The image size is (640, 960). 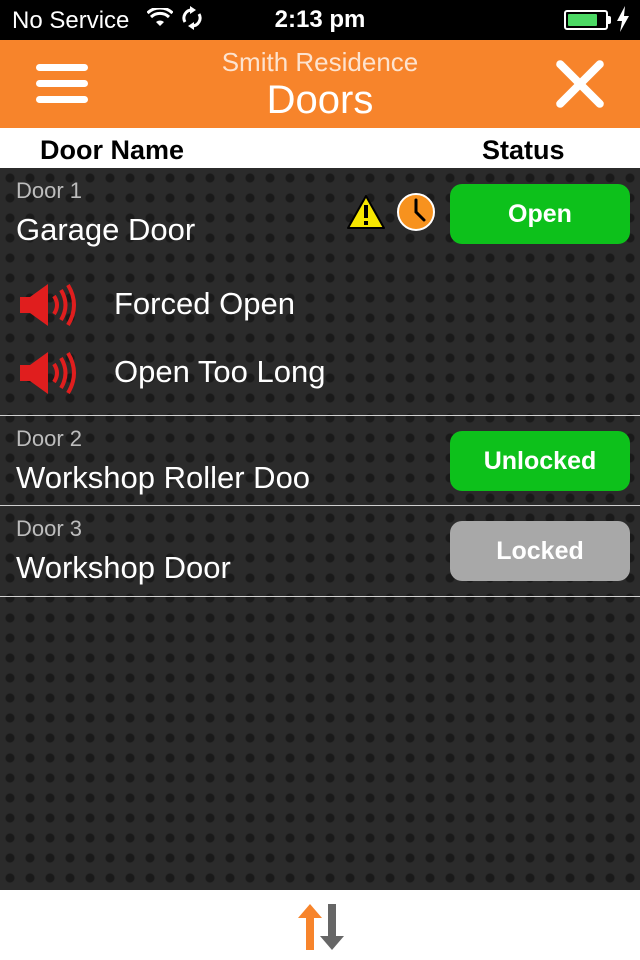 I want to click on location-subtitle: Smith Residence, so click(x=320, y=62).